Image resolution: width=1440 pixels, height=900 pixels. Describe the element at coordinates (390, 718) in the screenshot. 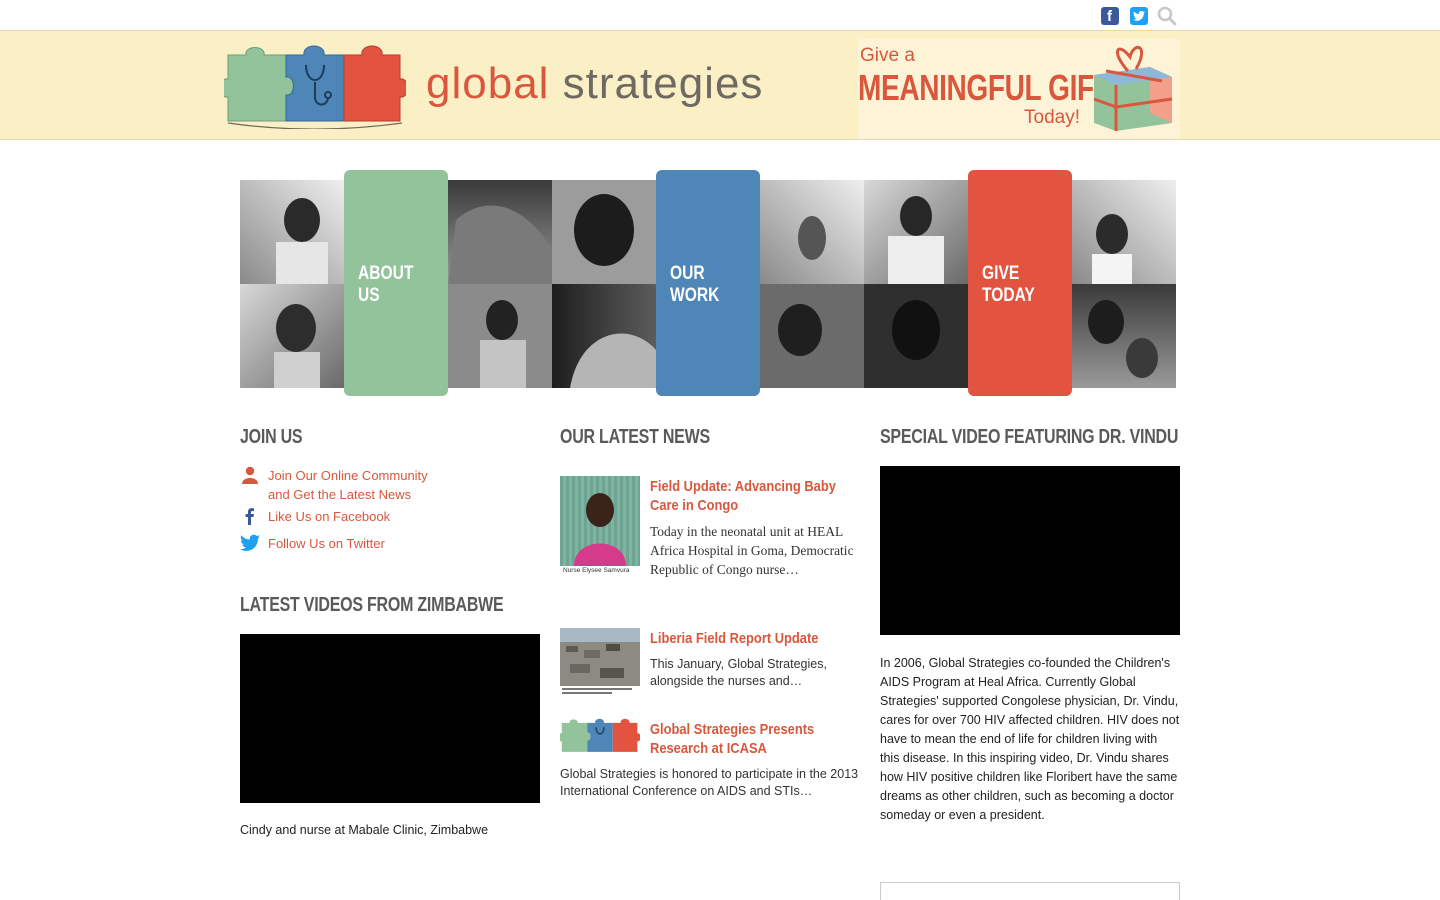

I see `zimbabwe-video-player` at that location.